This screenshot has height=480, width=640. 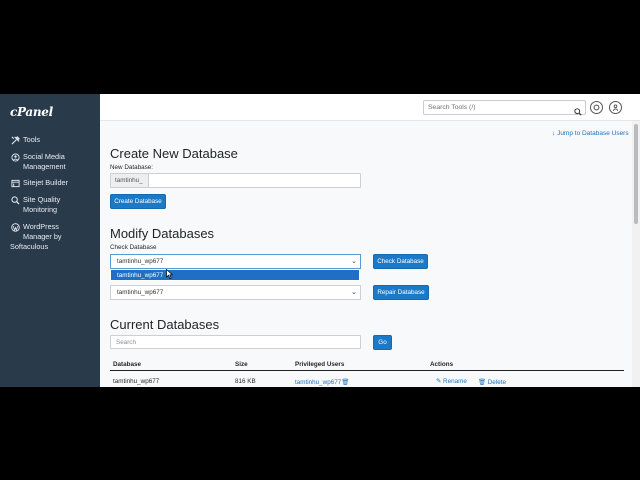 What do you see at coordinates (235, 180) in the screenshot?
I see `new-database-field: tamtinhu_` at bounding box center [235, 180].